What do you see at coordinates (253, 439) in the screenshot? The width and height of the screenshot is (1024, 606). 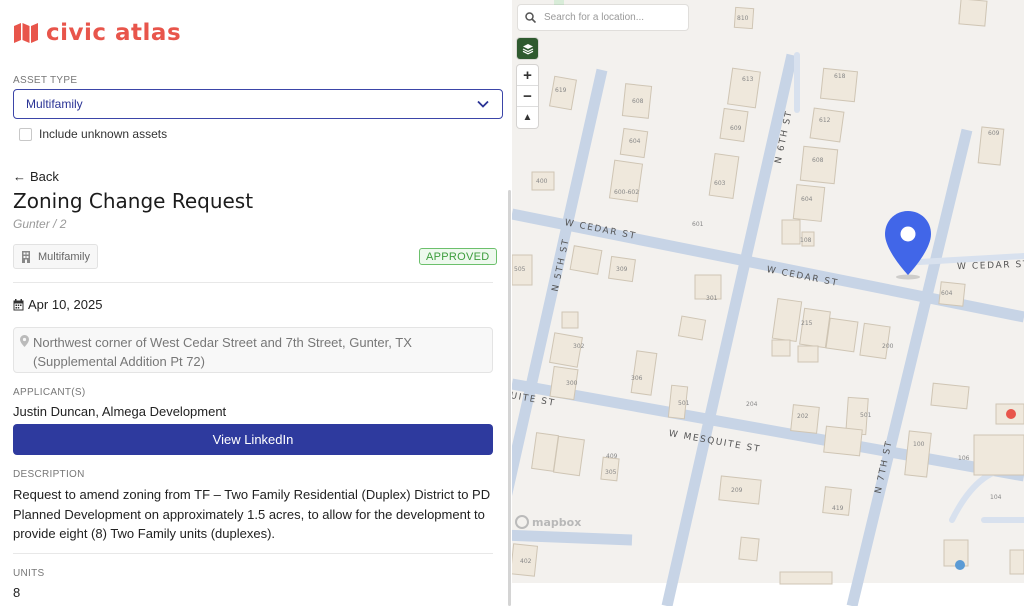 I see `view-linkedin-button: View LinkedIn` at bounding box center [253, 439].